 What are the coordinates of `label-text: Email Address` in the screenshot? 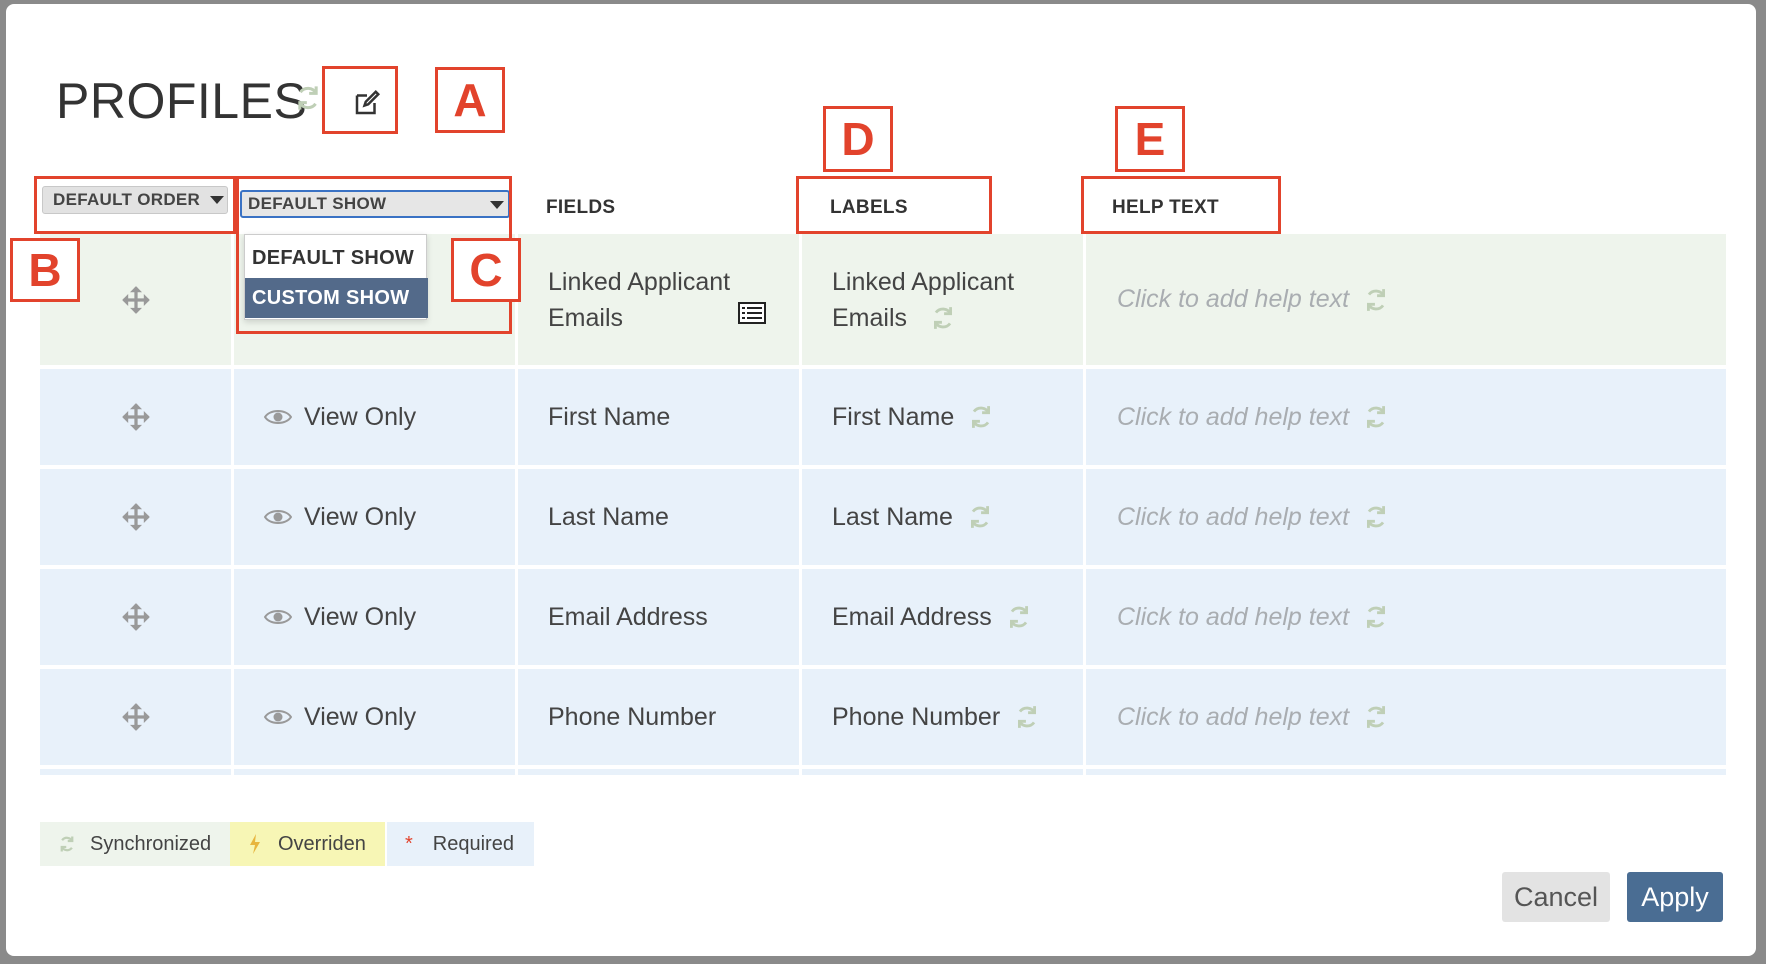 It's located at (912, 616).